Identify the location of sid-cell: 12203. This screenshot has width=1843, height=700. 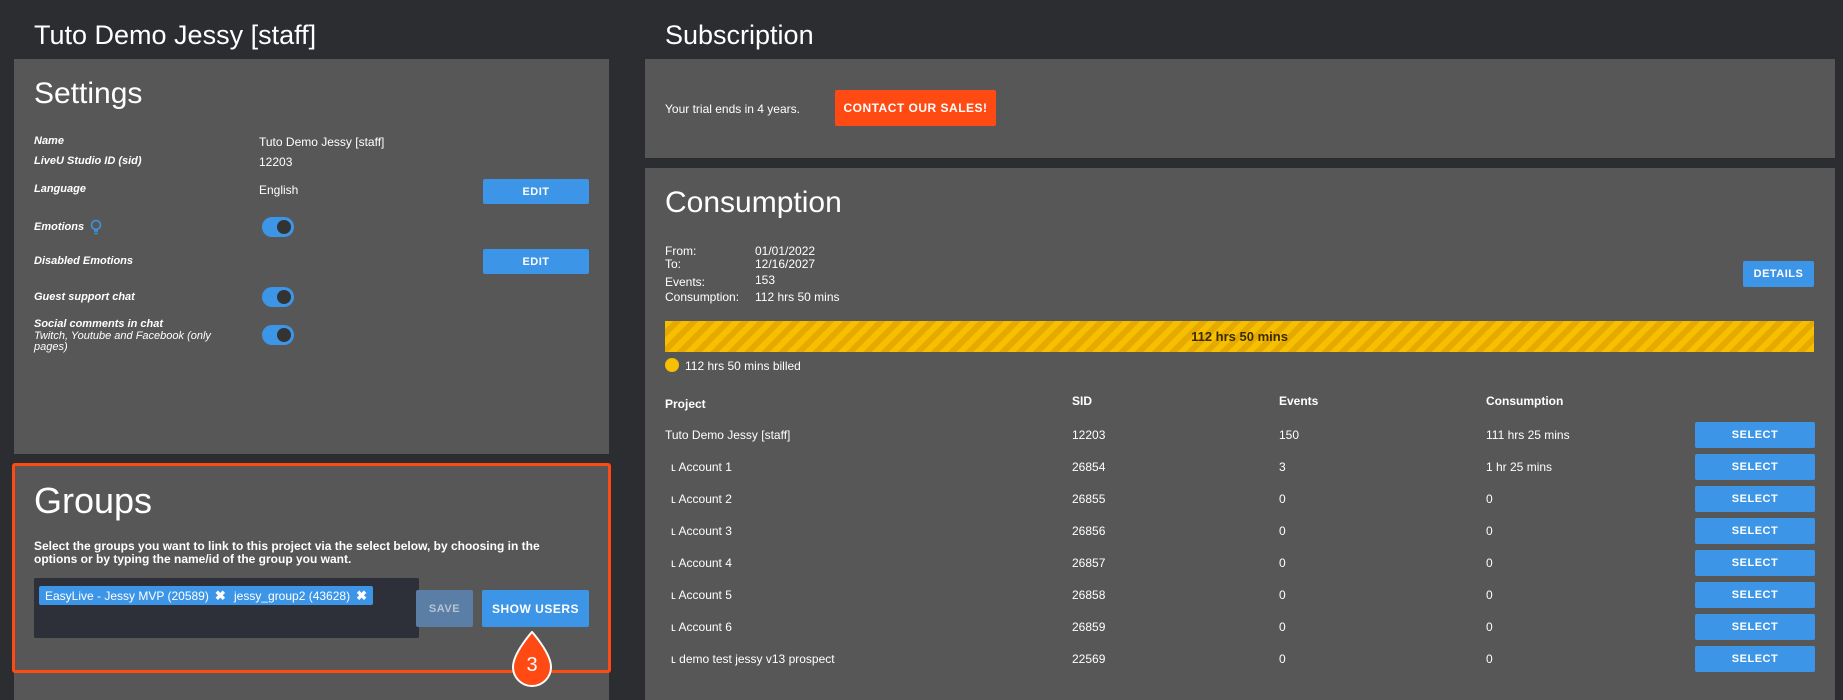
(1089, 435).